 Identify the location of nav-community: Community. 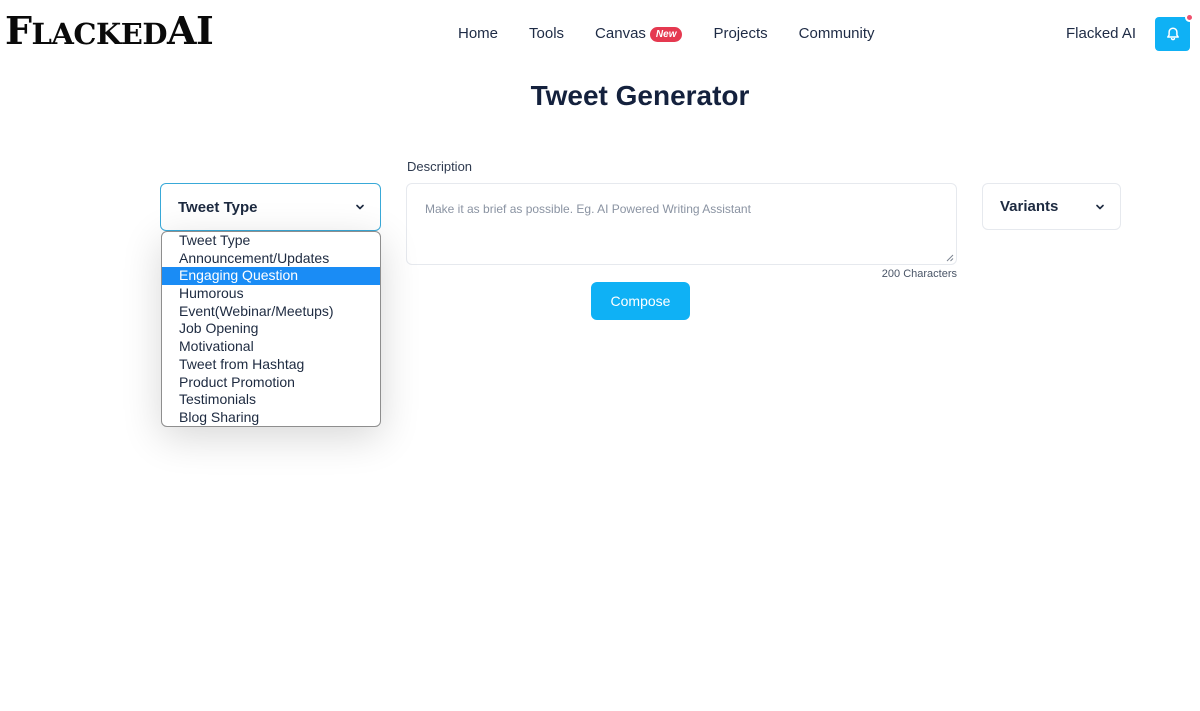
(837, 34).